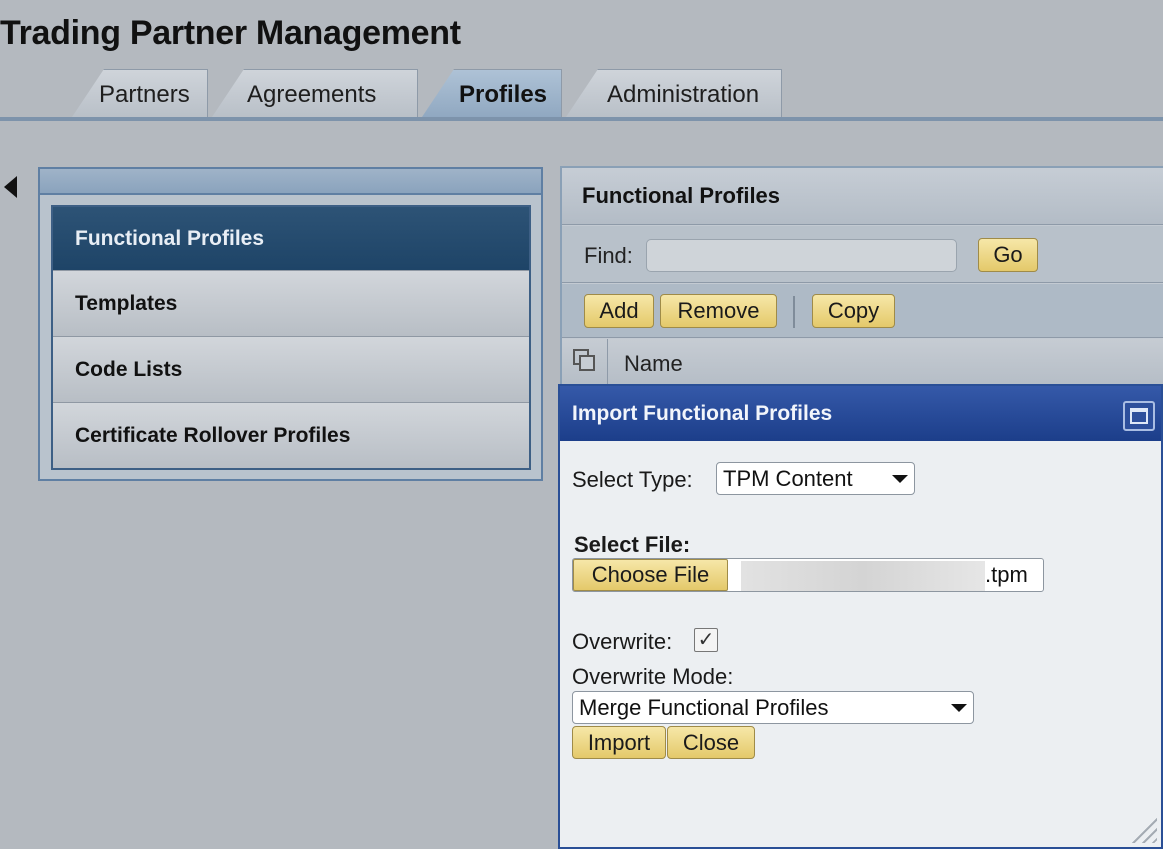  I want to click on tab-profiles: Profiles, so click(491, 94).